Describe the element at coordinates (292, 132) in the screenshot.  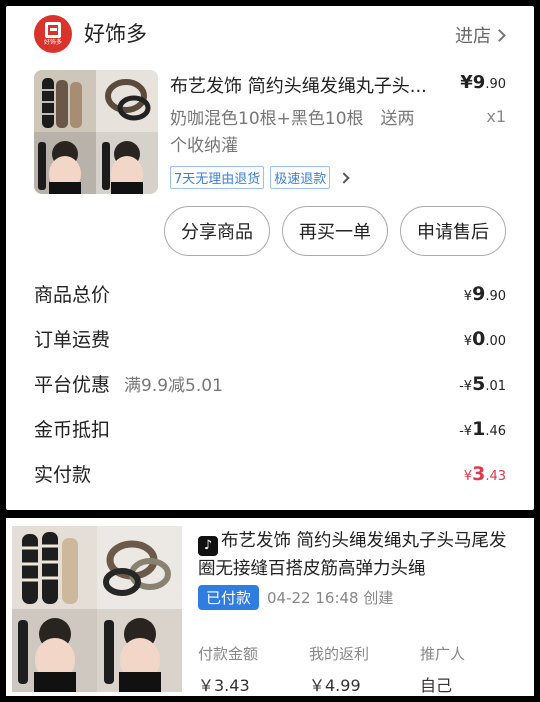
I see `product-spec: 奶咖混色10根+黑色10根 送两个收纳灌` at that location.